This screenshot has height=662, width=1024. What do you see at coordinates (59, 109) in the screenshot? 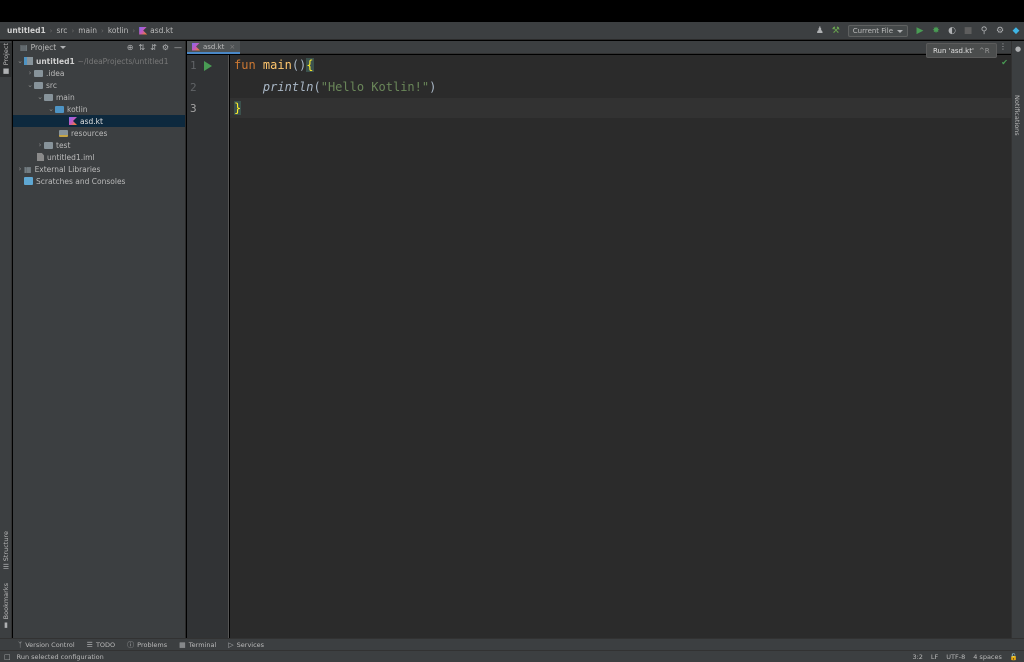
I see `source-folder-icon` at bounding box center [59, 109].